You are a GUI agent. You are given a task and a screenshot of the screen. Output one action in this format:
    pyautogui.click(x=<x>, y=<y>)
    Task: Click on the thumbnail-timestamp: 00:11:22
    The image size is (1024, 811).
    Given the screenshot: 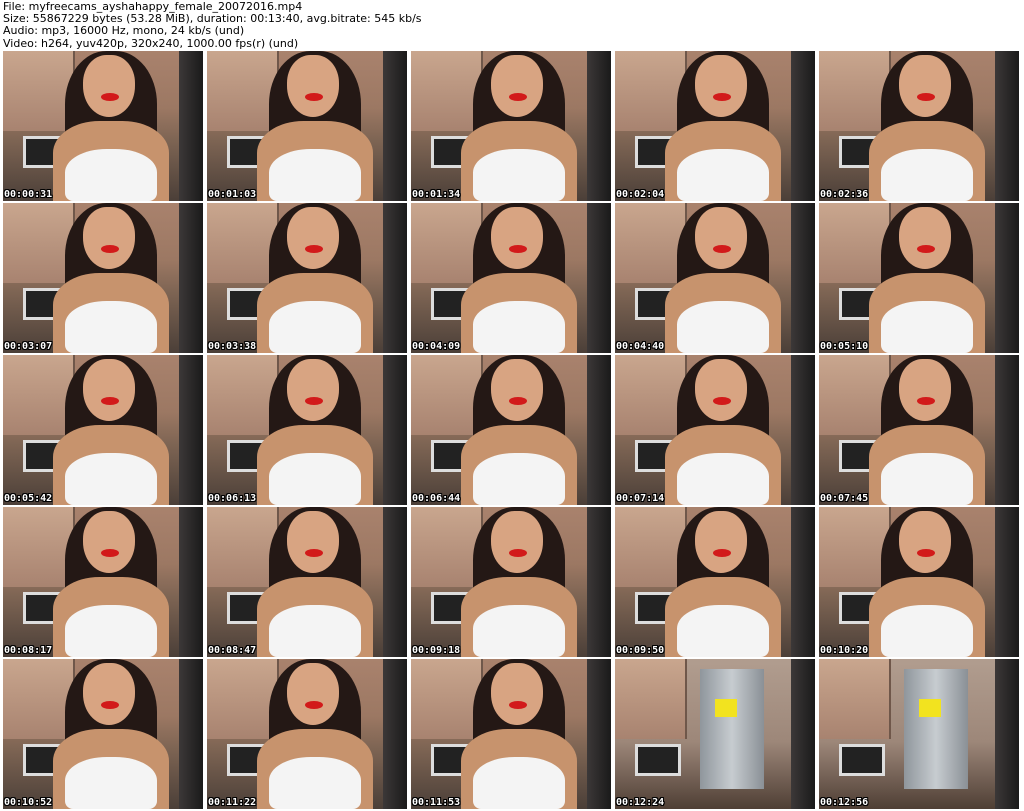 What is the action you would take?
    pyautogui.click(x=232, y=802)
    